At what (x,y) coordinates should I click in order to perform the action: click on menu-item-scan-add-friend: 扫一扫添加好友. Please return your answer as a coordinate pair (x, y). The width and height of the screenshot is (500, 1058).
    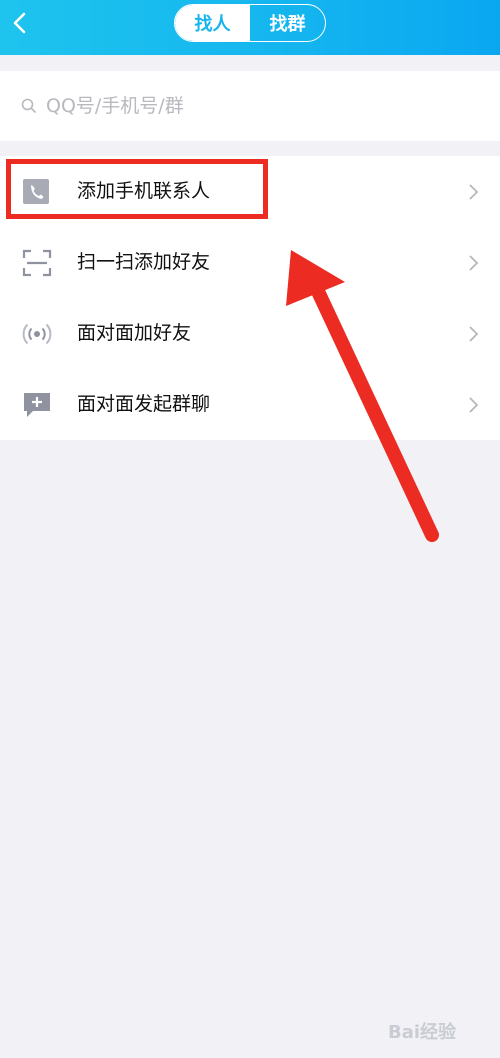
    Looking at the image, I should click on (250, 262).